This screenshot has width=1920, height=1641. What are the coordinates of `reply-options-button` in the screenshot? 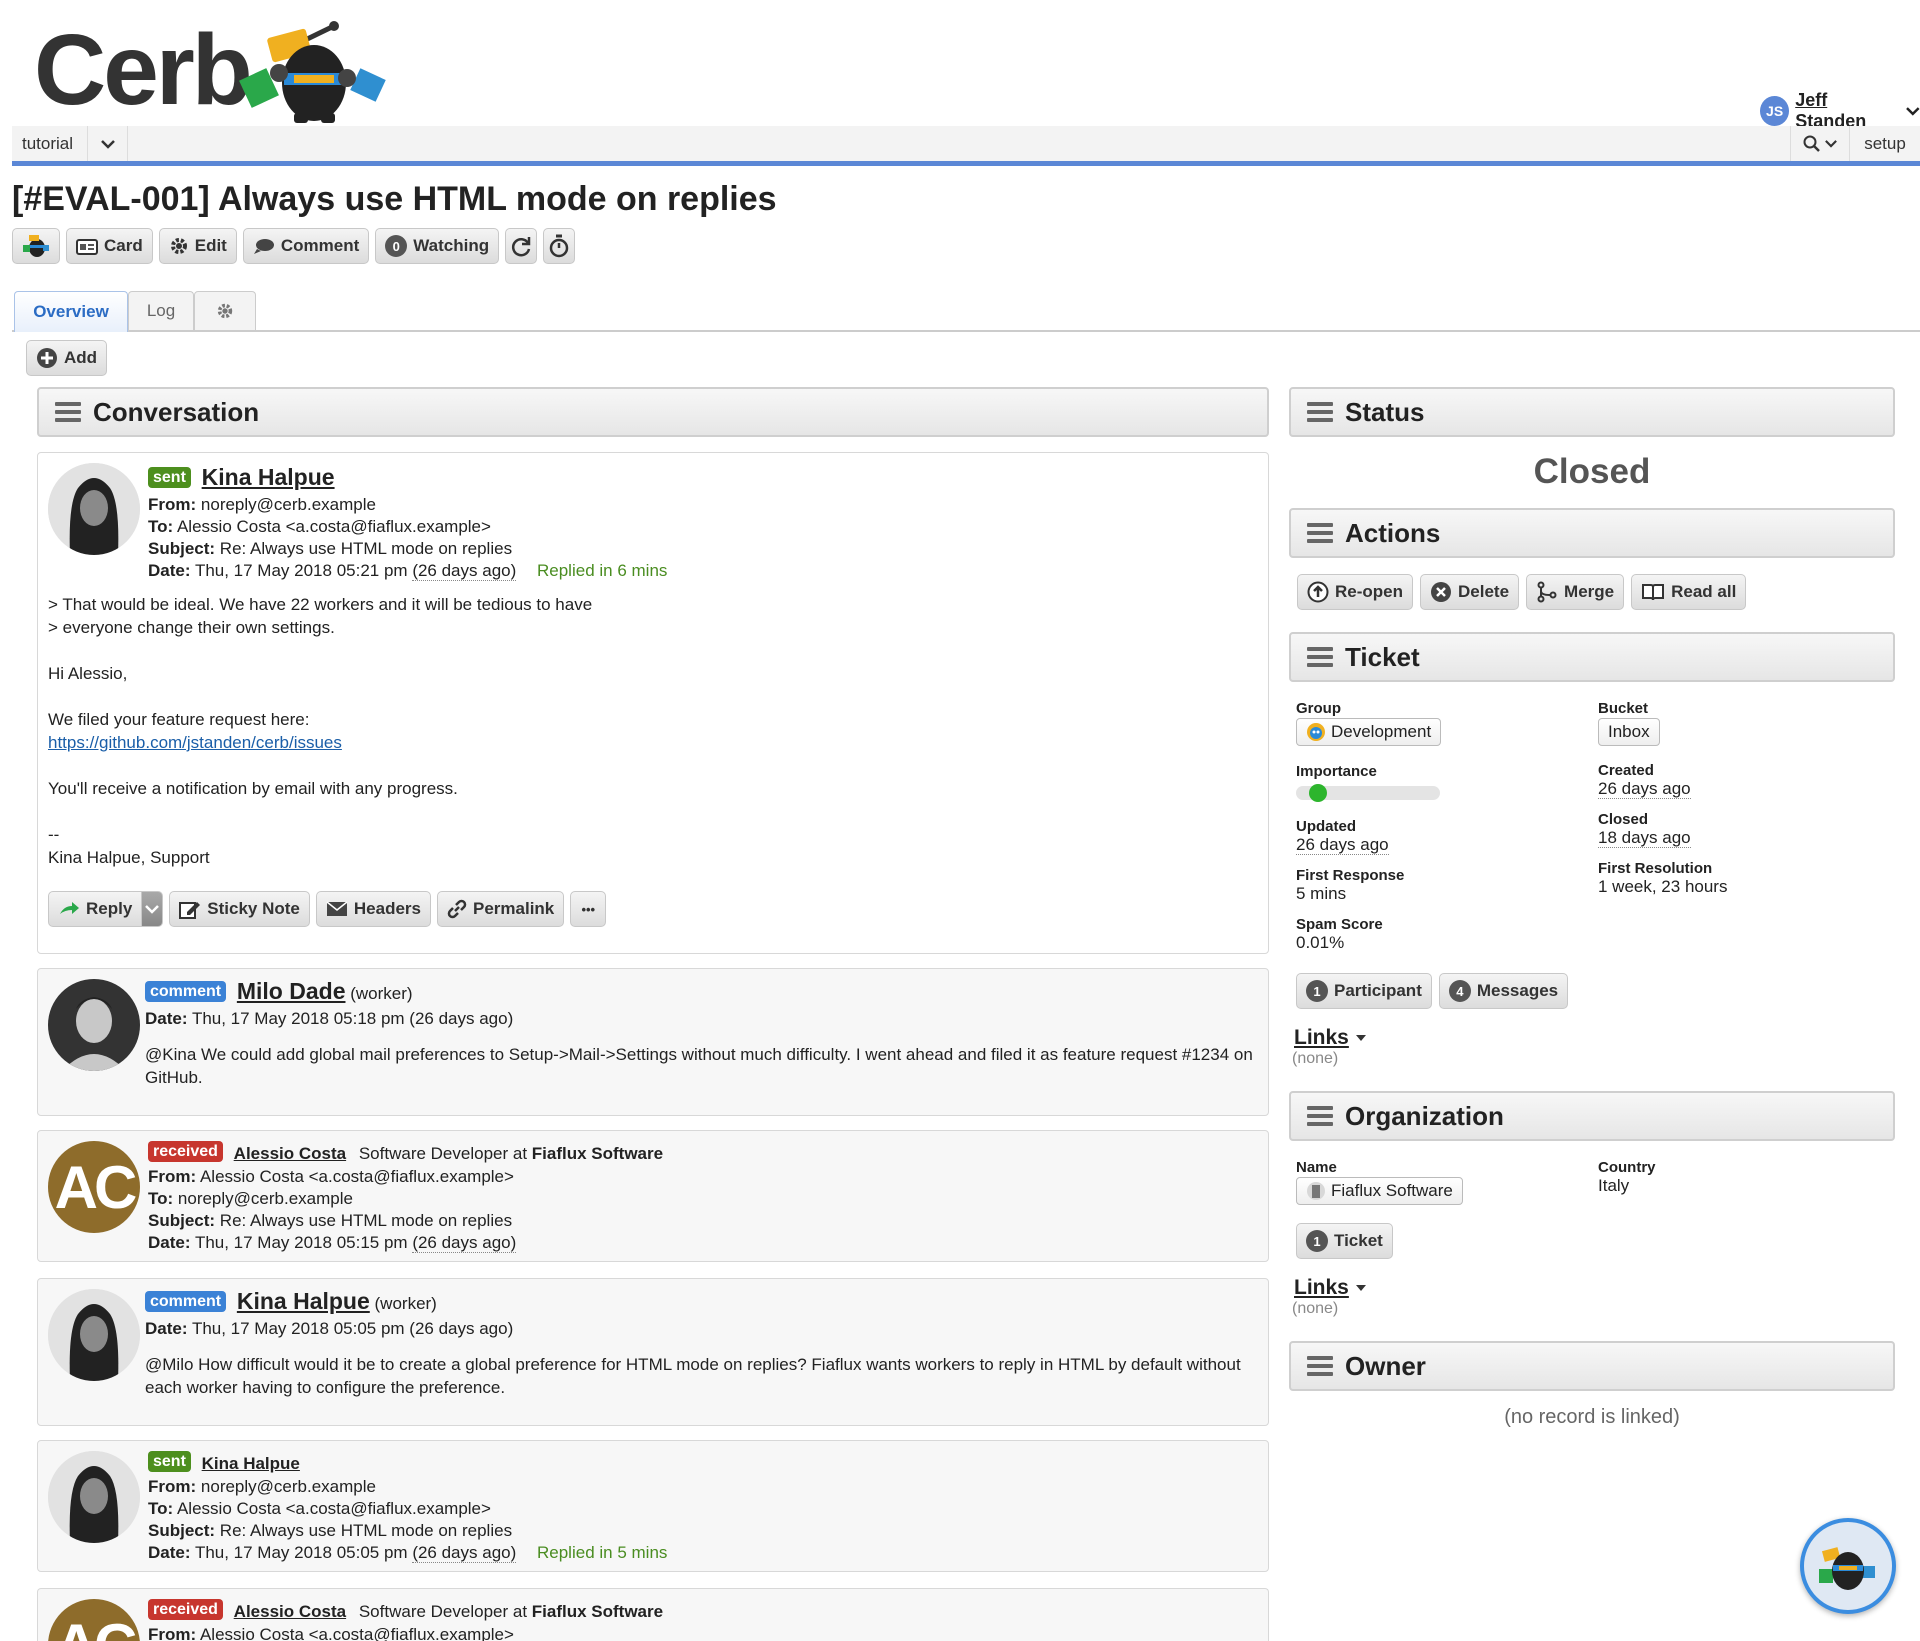 It's located at (153, 909).